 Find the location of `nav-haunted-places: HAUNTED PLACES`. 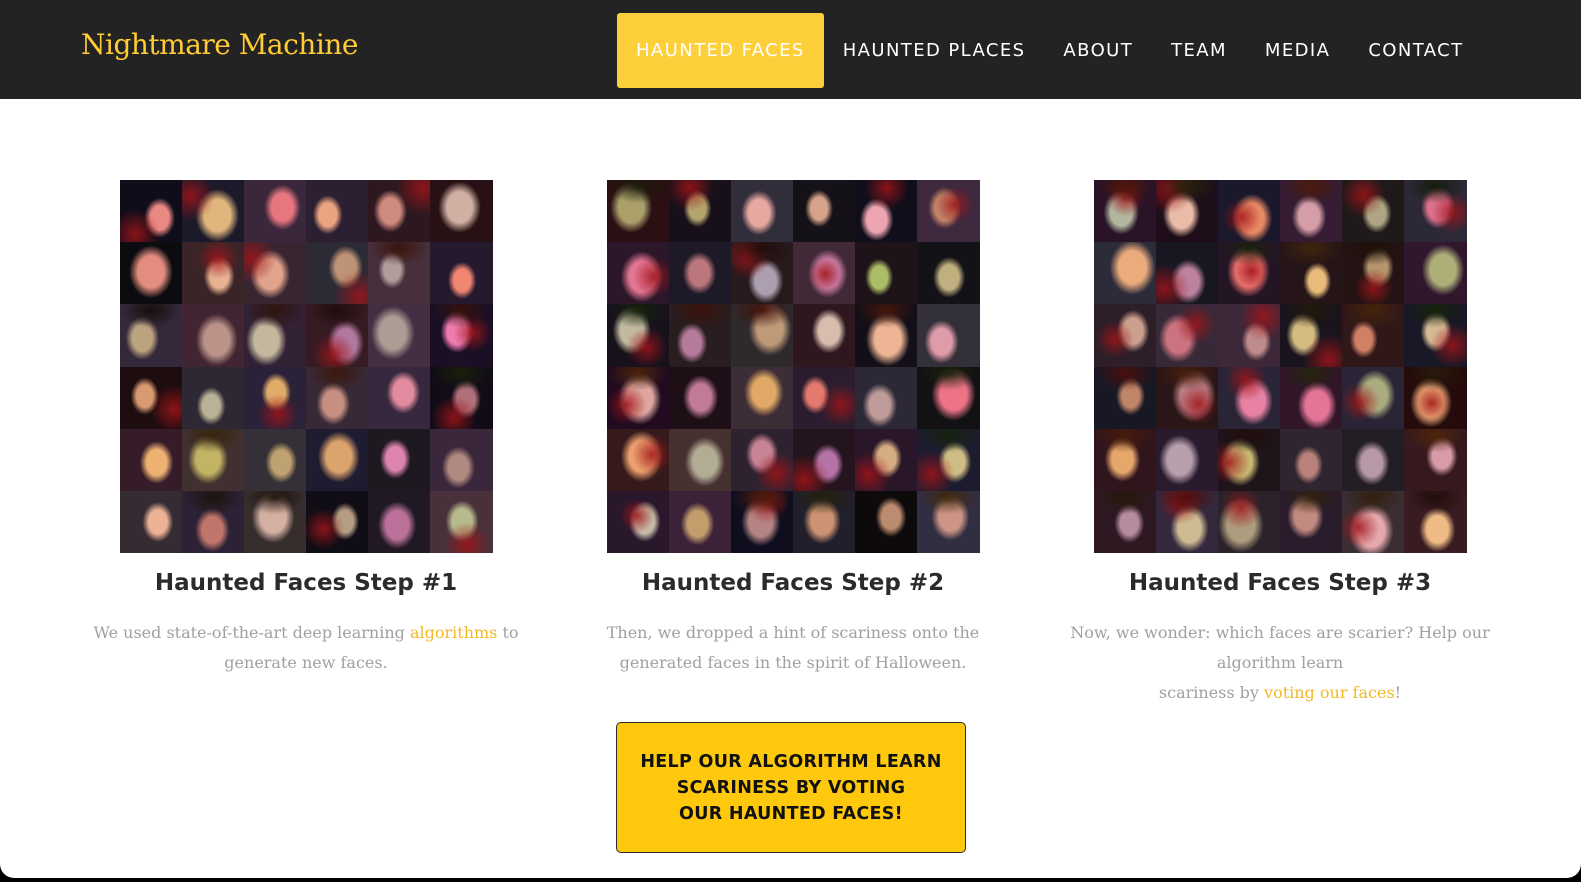

nav-haunted-places: HAUNTED PLACES is located at coordinates (934, 50).